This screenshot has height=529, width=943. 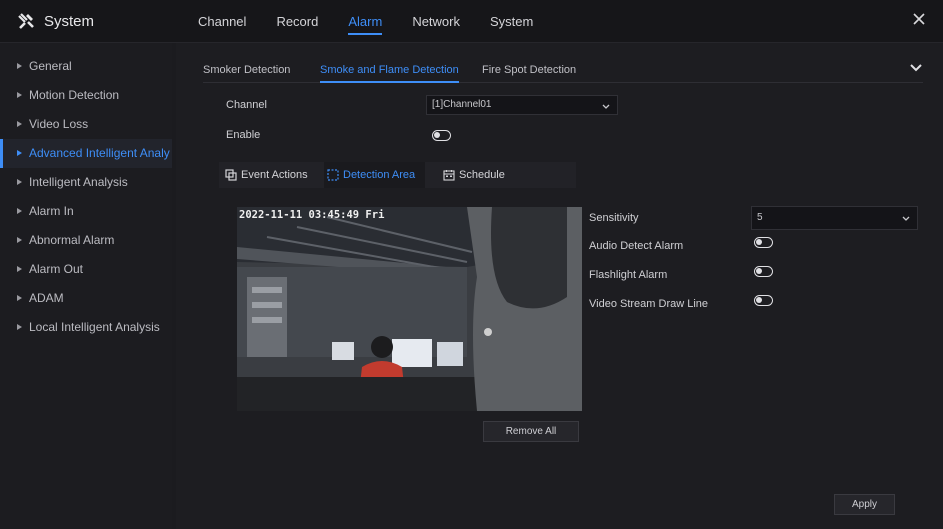 What do you see at coordinates (834, 218) in the screenshot?
I see `sensitivity-select: 5` at bounding box center [834, 218].